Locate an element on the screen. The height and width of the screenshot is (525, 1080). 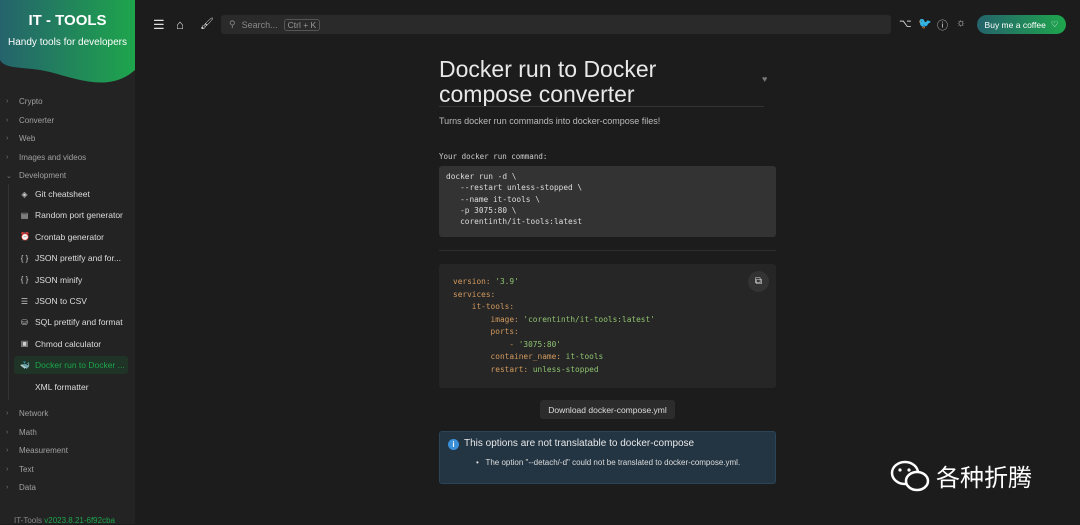
favorite-icon: ♥ is located at coordinates (764, 79).